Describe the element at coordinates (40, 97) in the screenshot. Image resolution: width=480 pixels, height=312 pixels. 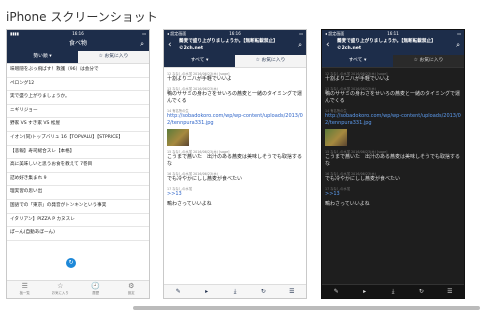
I see `thread-title: 実で盛り上がりましょうか。` at that location.